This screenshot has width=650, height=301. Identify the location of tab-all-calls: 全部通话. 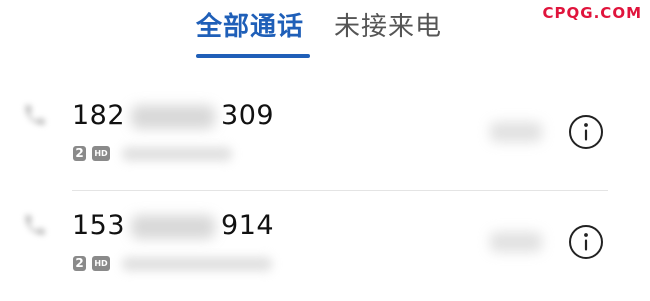
(253, 33).